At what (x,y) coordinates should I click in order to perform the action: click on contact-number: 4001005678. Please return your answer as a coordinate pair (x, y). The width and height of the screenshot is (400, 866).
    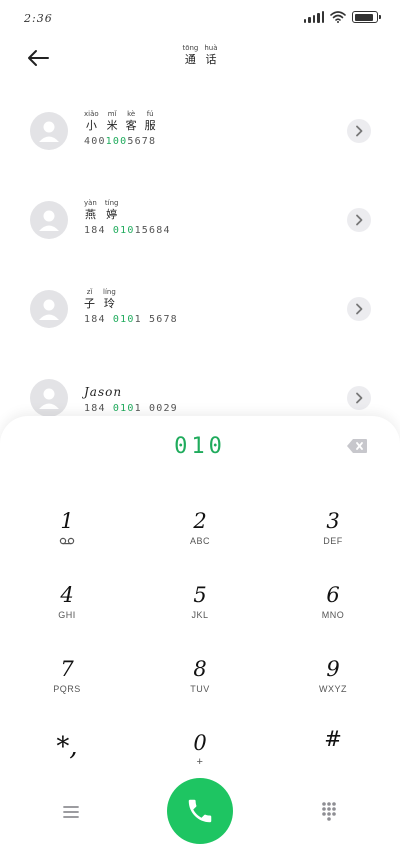
    Looking at the image, I should click on (120, 141).